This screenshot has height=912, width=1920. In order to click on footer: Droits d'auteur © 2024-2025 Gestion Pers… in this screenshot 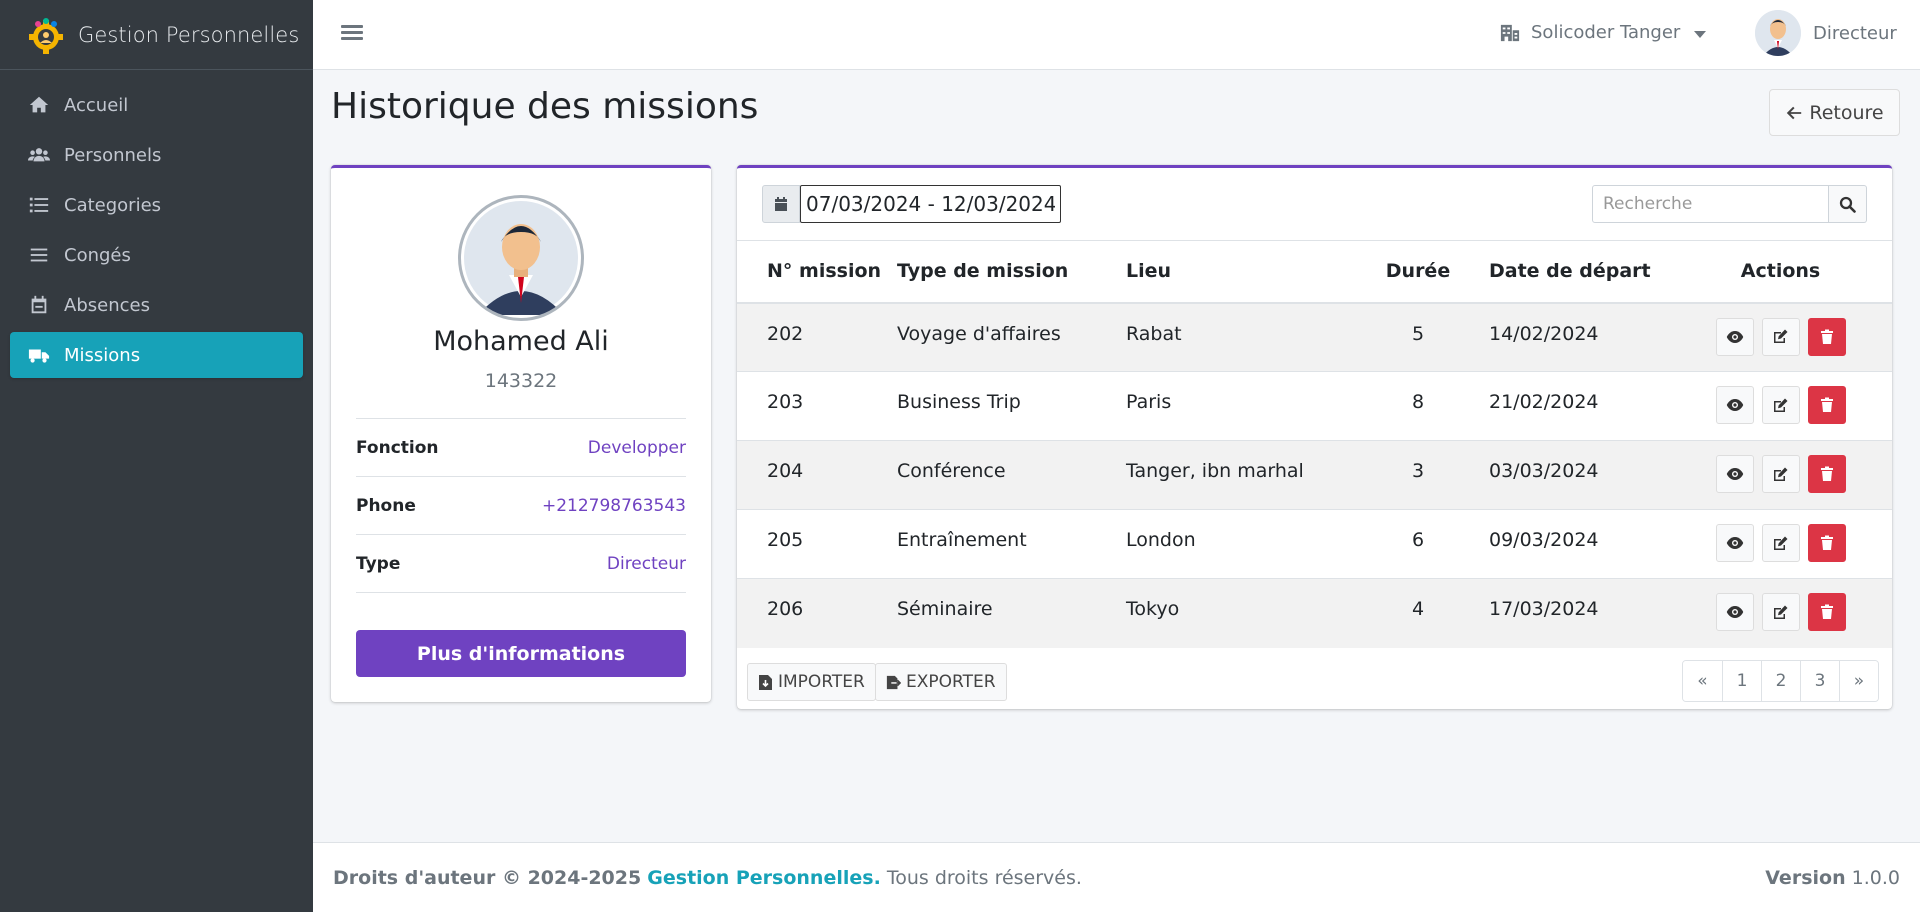, I will do `click(1116, 877)`.